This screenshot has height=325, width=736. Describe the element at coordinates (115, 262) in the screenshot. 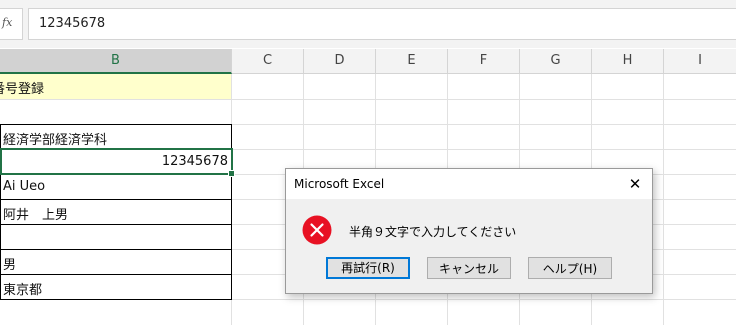

I see `cell-b-gender: 男` at that location.